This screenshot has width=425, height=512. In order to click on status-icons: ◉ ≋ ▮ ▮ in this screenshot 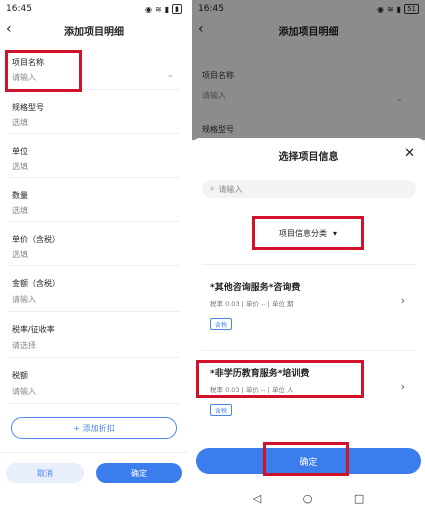, I will do `click(163, 9)`.